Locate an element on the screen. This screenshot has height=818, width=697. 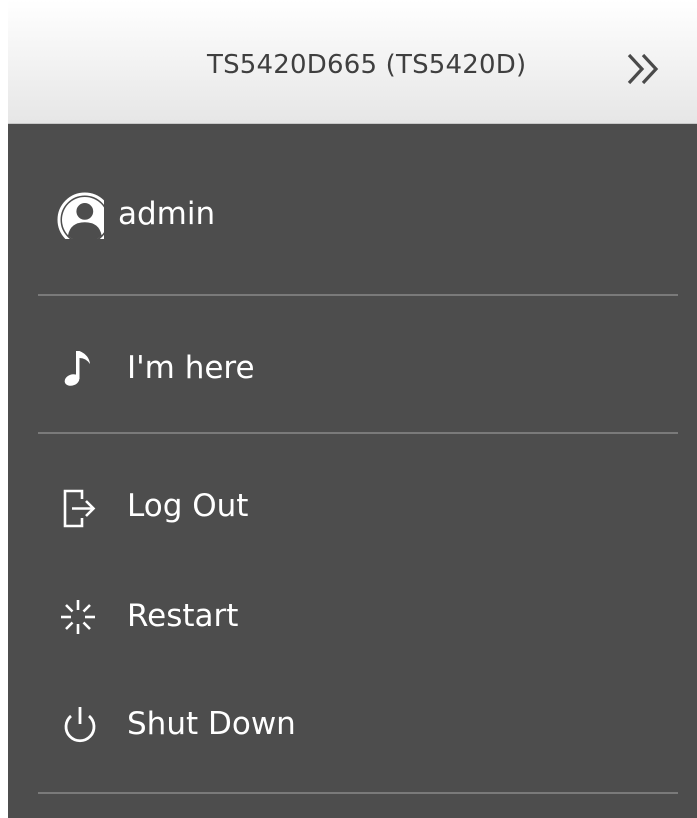
collapse-panel-button is located at coordinates (644, 69).